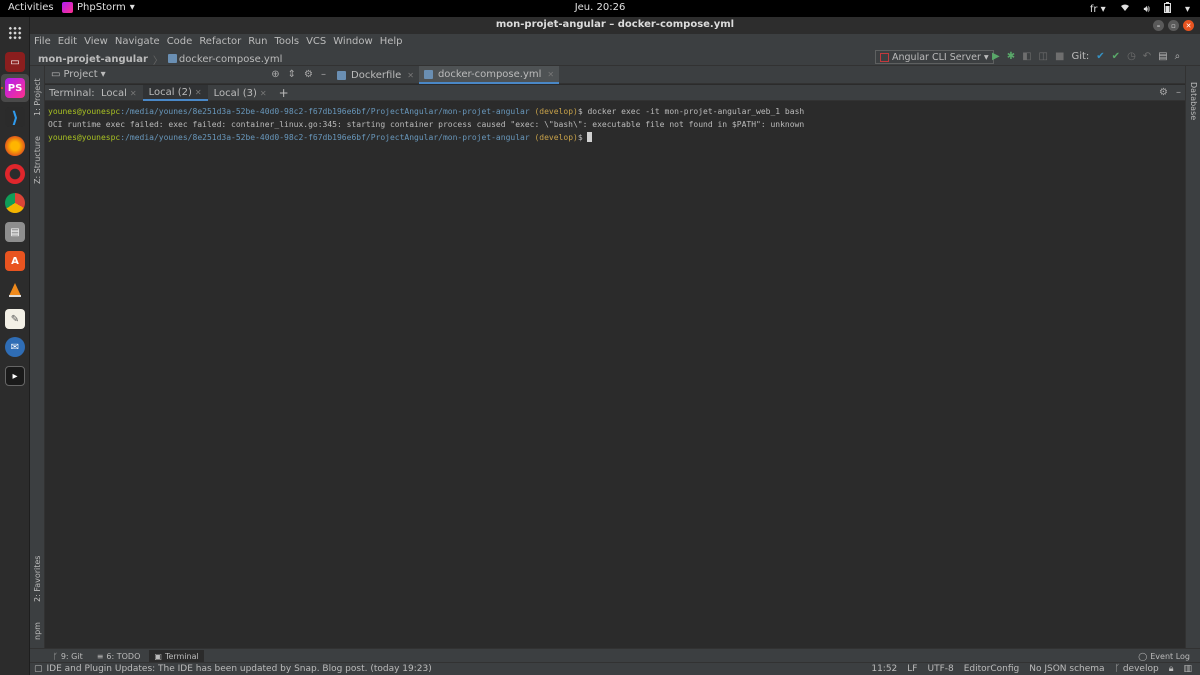 The height and width of the screenshot is (675, 1200). I want to click on terminal-label: Terminal:, so click(72, 93).